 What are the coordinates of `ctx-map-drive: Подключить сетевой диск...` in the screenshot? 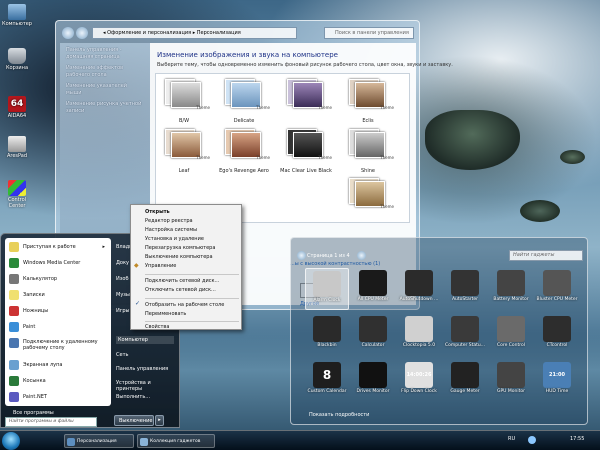 It's located at (182, 281).